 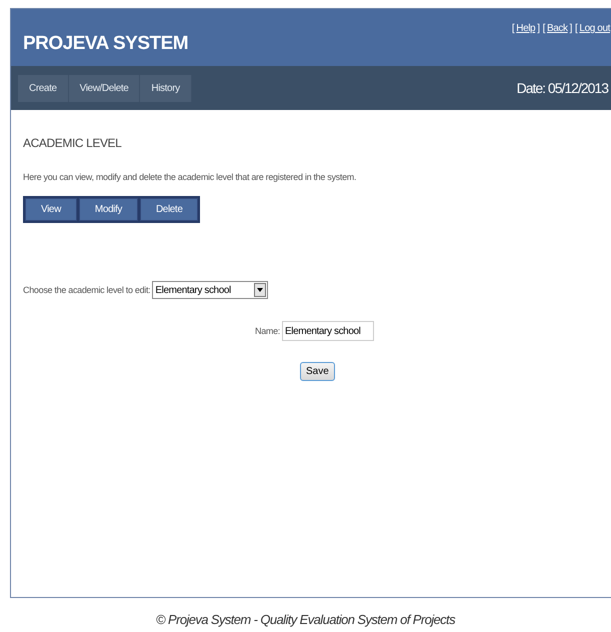 What do you see at coordinates (562, 88) in the screenshot?
I see `date-label: Date: 05/12/2013` at bounding box center [562, 88].